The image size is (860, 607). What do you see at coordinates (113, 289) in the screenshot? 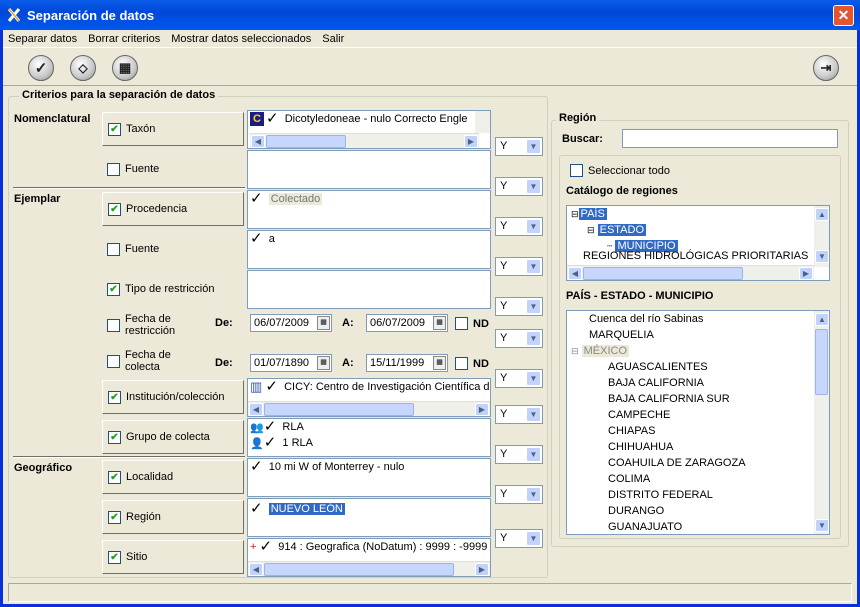
I see `tipo-restriccion-checkbox` at bounding box center [113, 289].